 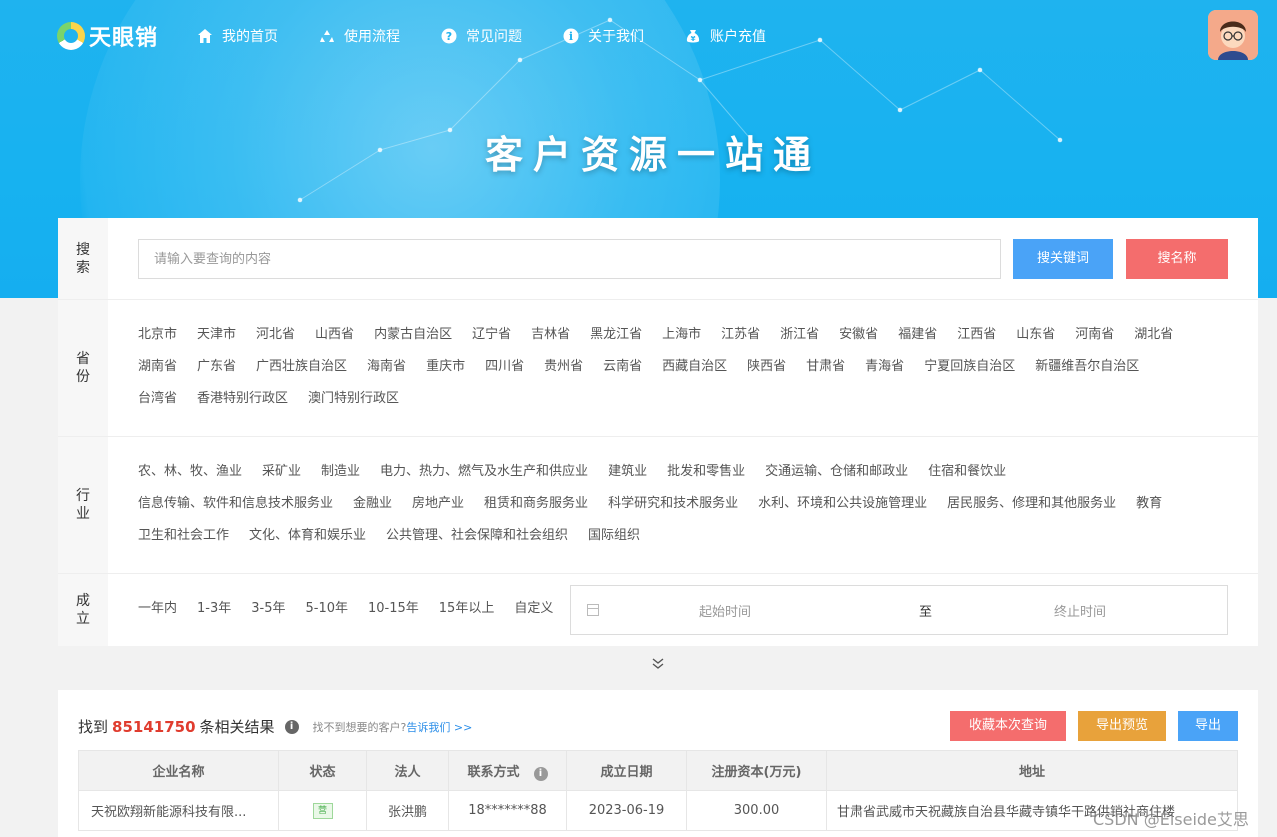 What do you see at coordinates (1094, 335) in the screenshot?
I see `province-option: 河南省` at bounding box center [1094, 335].